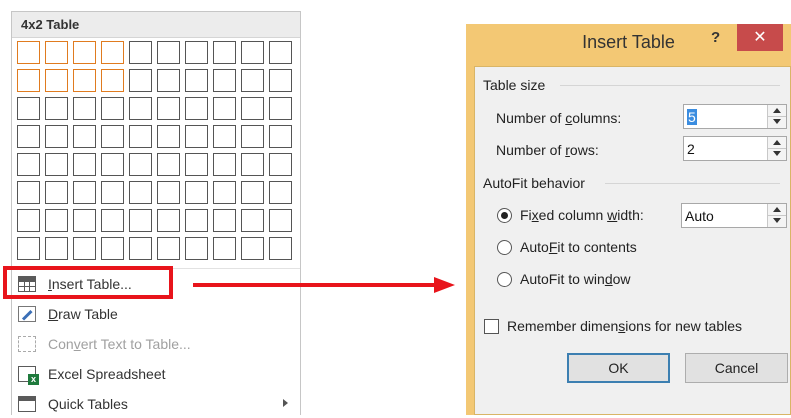 The width and height of the screenshot is (791, 418). Describe the element at coordinates (715, 37) in the screenshot. I see `help-button: ?` at that location.